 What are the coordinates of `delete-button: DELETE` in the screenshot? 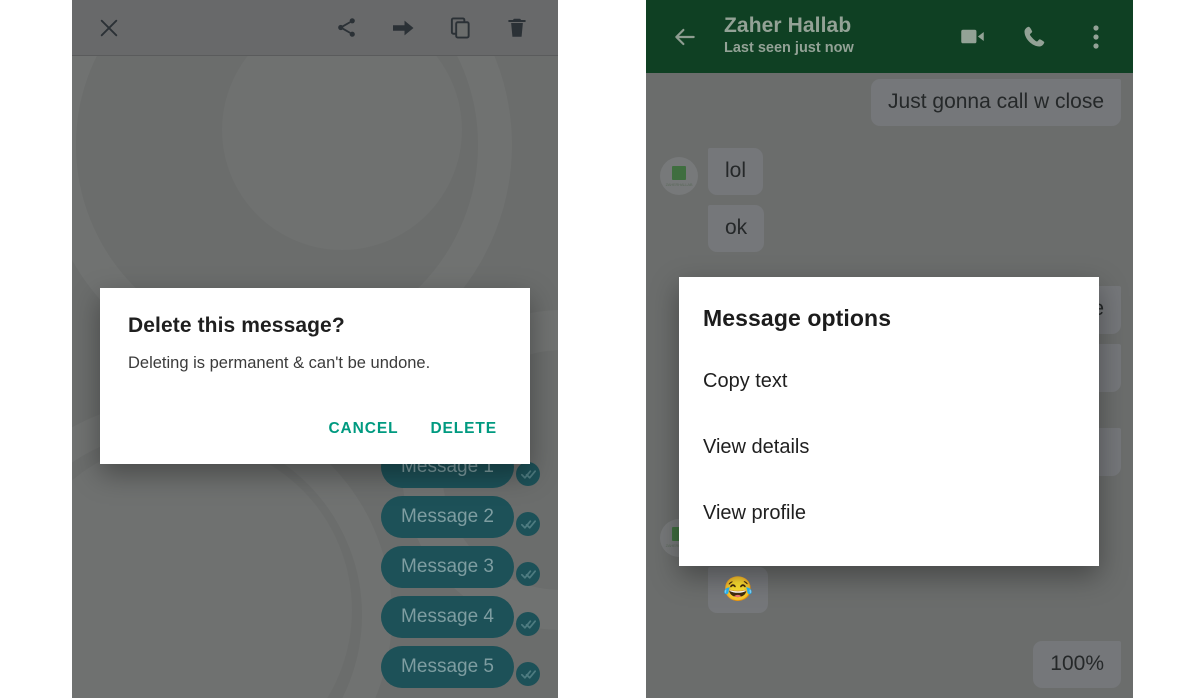 It's located at (463, 429).